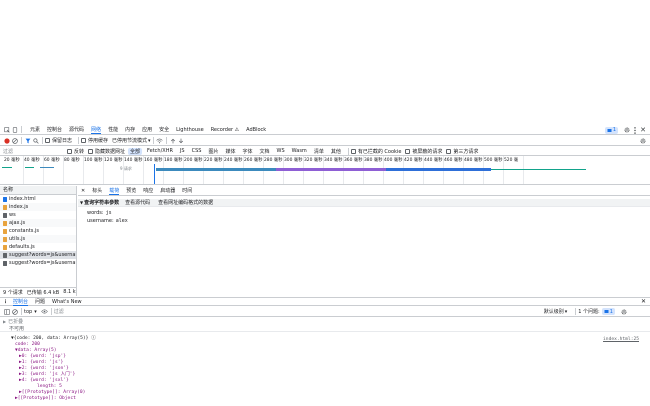  What do you see at coordinates (47, 140) in the screenshot?
I see `preserve-log-checkbox` at bounding box center [47, 140].